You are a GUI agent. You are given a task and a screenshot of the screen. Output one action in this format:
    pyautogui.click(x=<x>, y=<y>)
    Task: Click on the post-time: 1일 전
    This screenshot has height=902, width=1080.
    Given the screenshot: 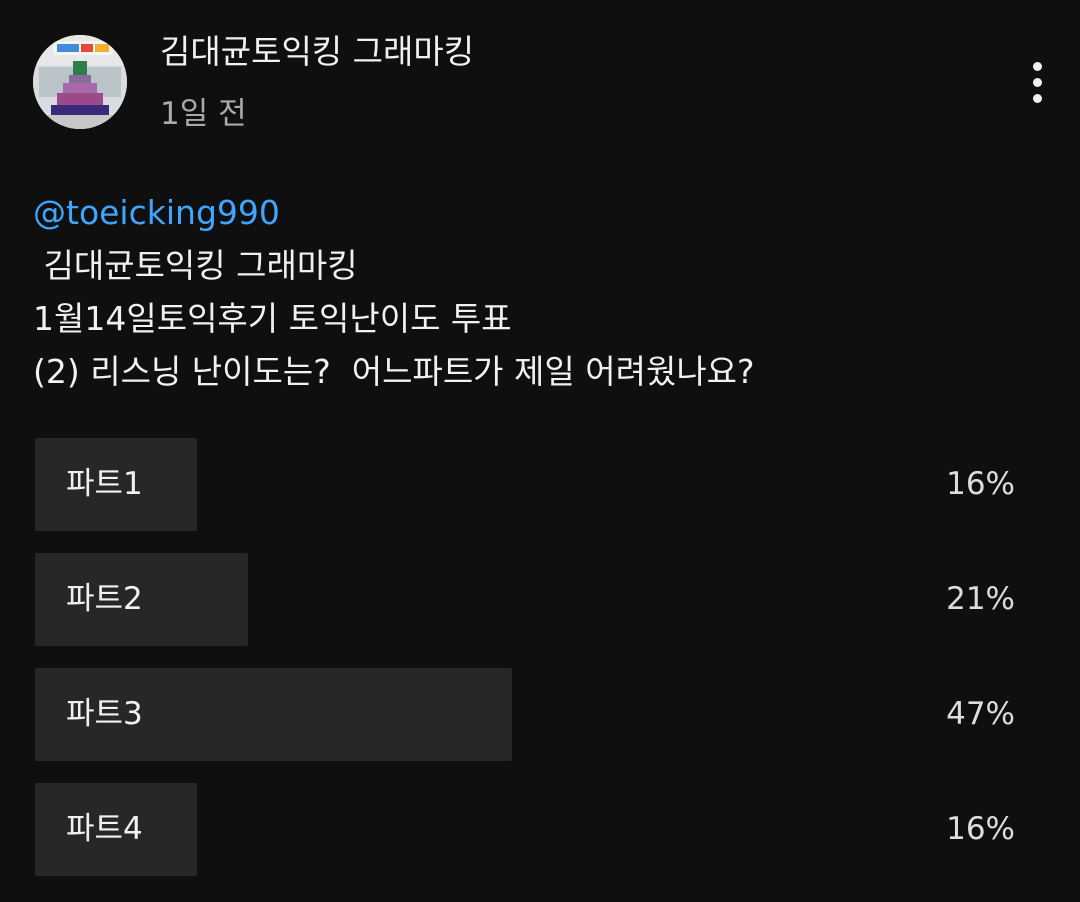 What is the action you would take?
    pyautogui.click(x=203, y=114)
    